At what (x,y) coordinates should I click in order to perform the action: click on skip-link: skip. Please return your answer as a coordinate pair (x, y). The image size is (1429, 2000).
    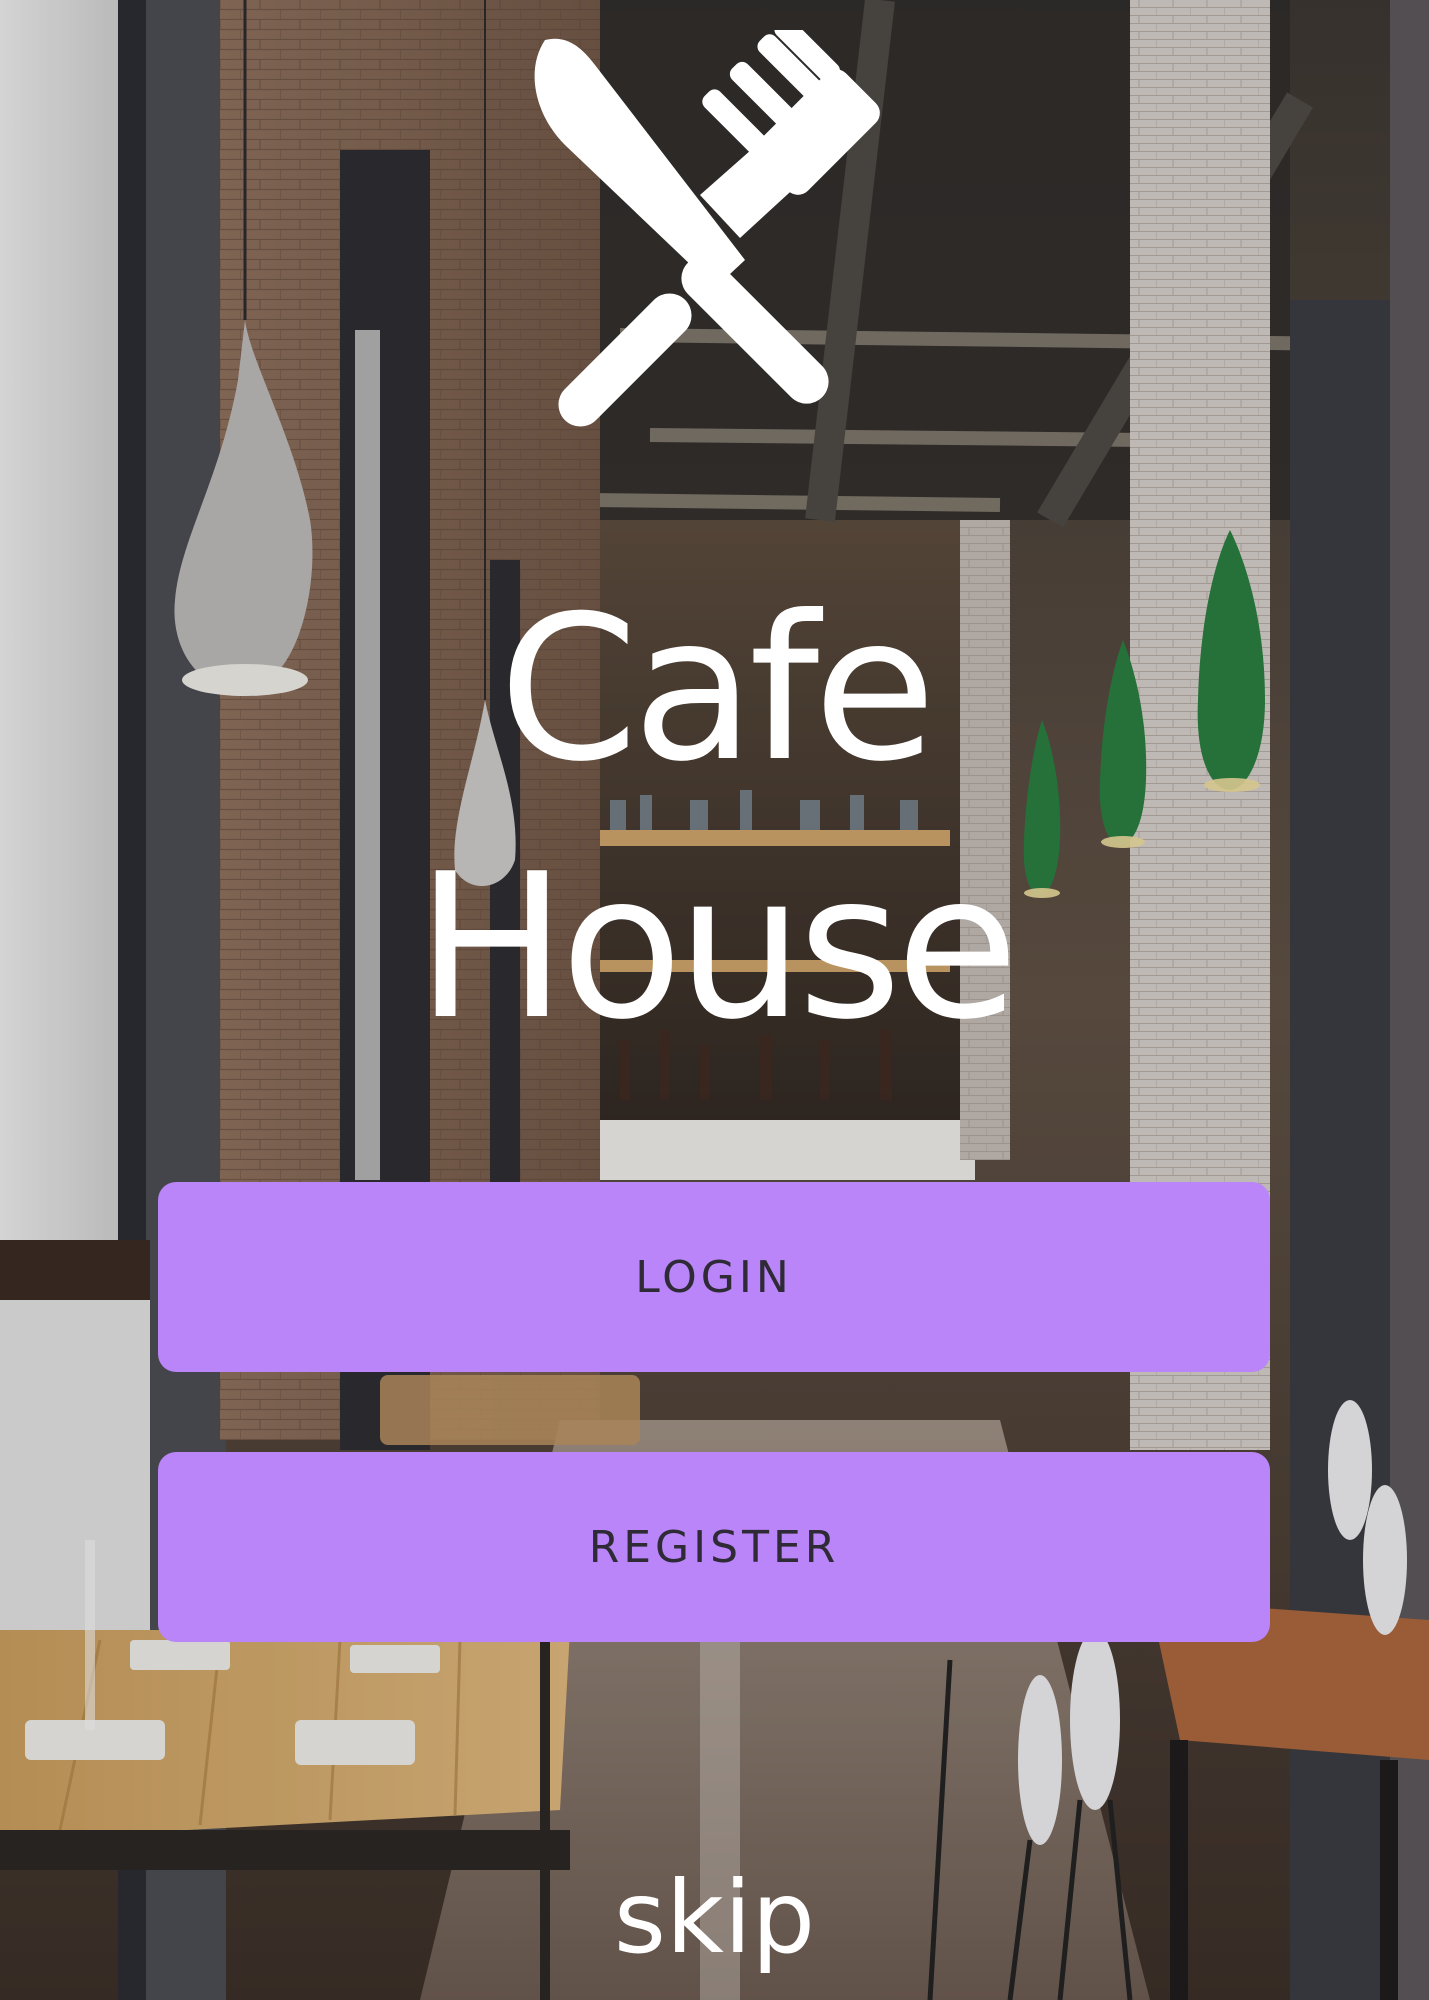
    Looking at the image, I should click on (714, 1918).